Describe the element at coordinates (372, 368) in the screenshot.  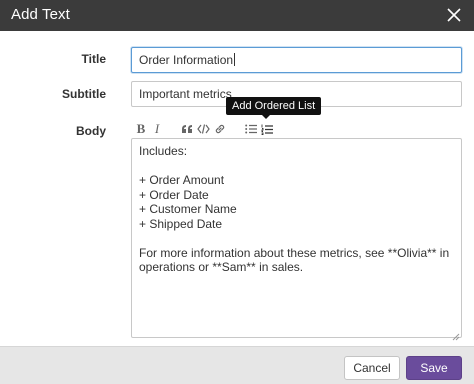
I see `cancel-button: Cancel` at that location.